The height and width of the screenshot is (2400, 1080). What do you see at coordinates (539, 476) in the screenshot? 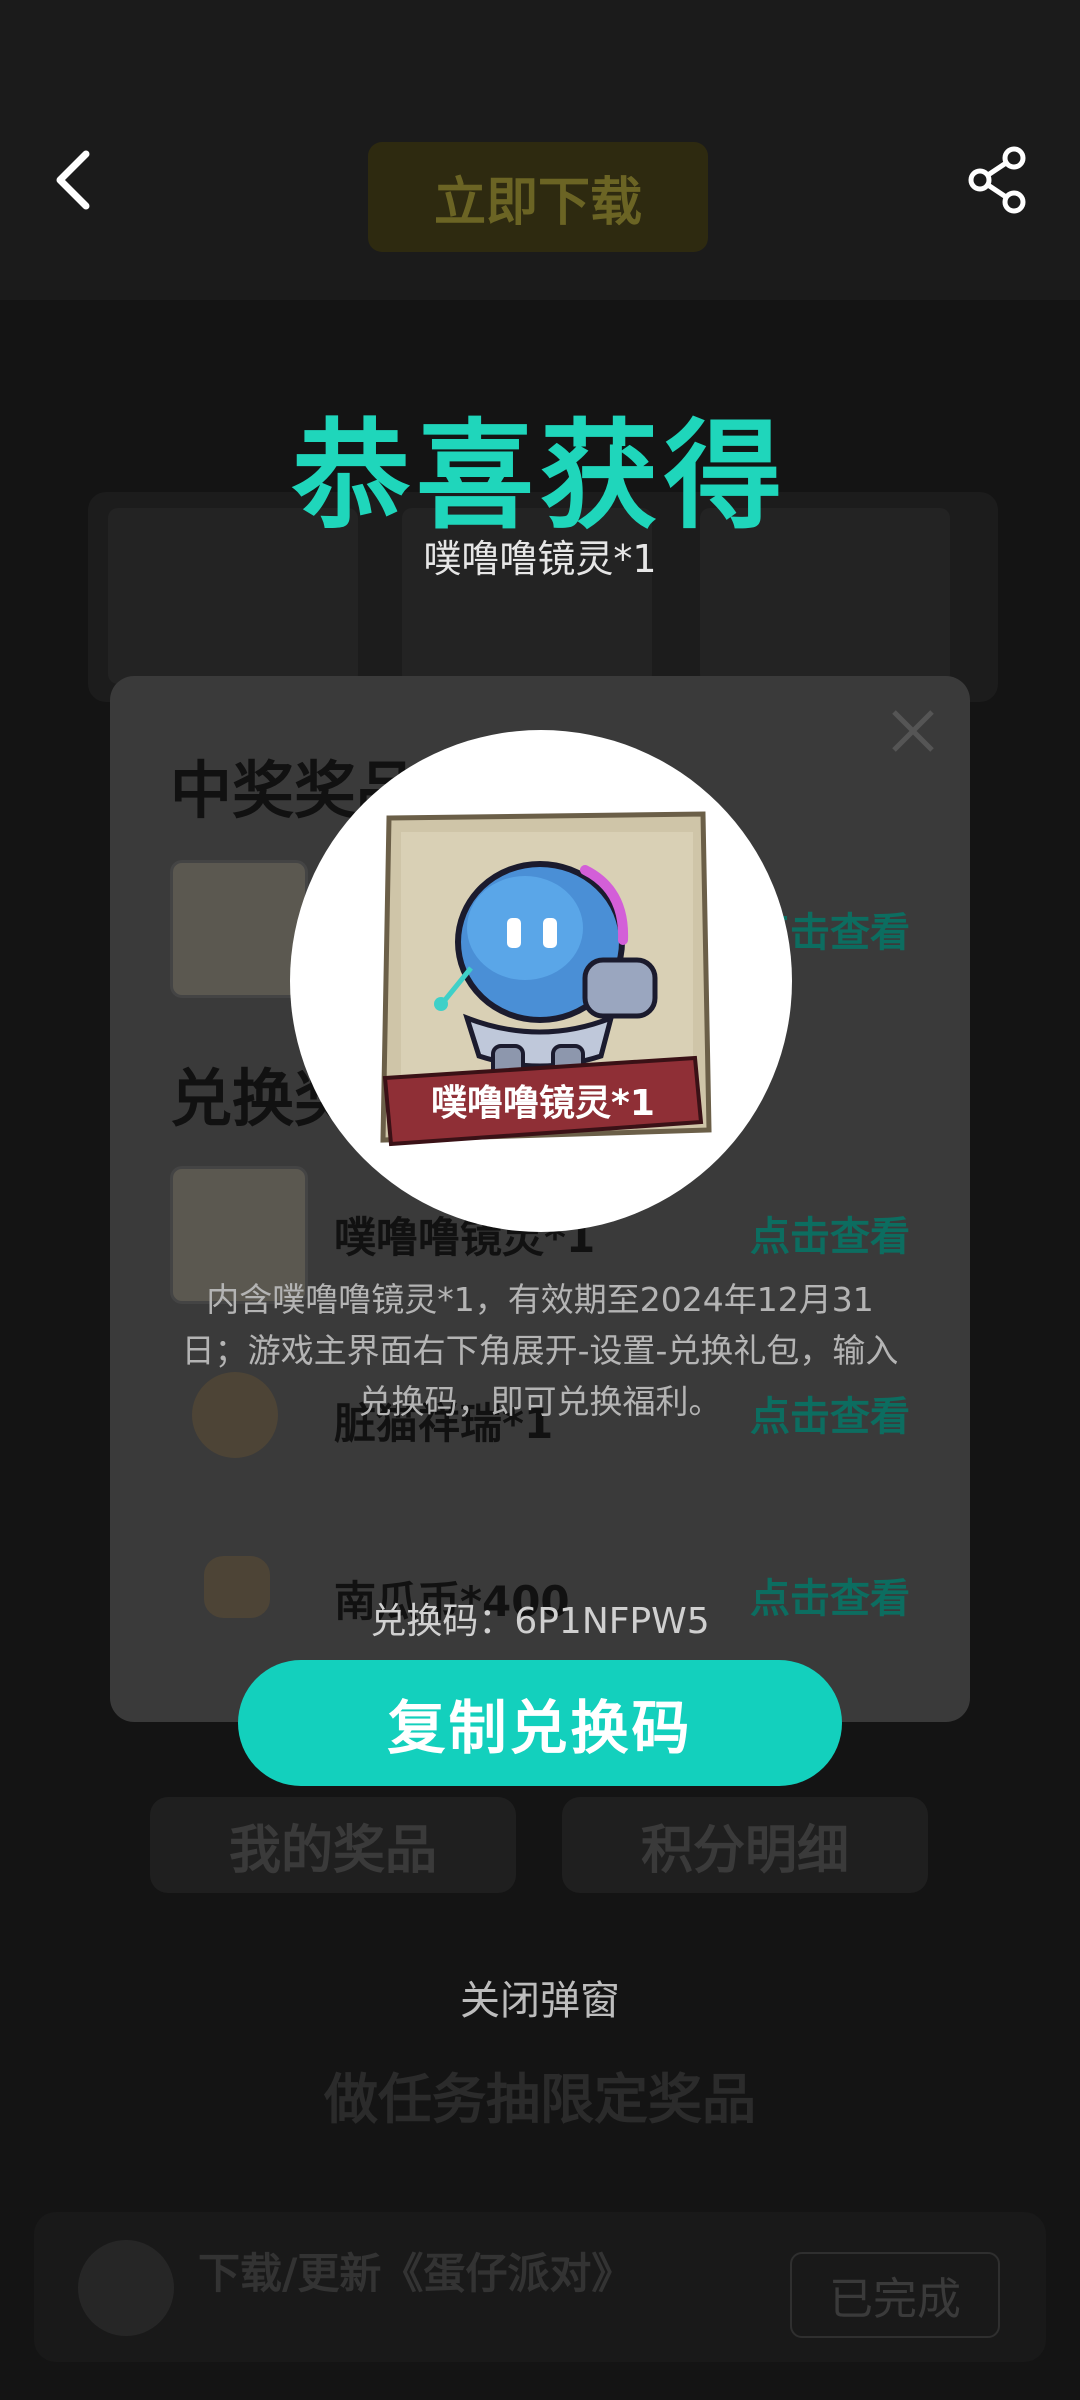
I see `popup-title: 恭喜获得` at bounding box center [539, 476].